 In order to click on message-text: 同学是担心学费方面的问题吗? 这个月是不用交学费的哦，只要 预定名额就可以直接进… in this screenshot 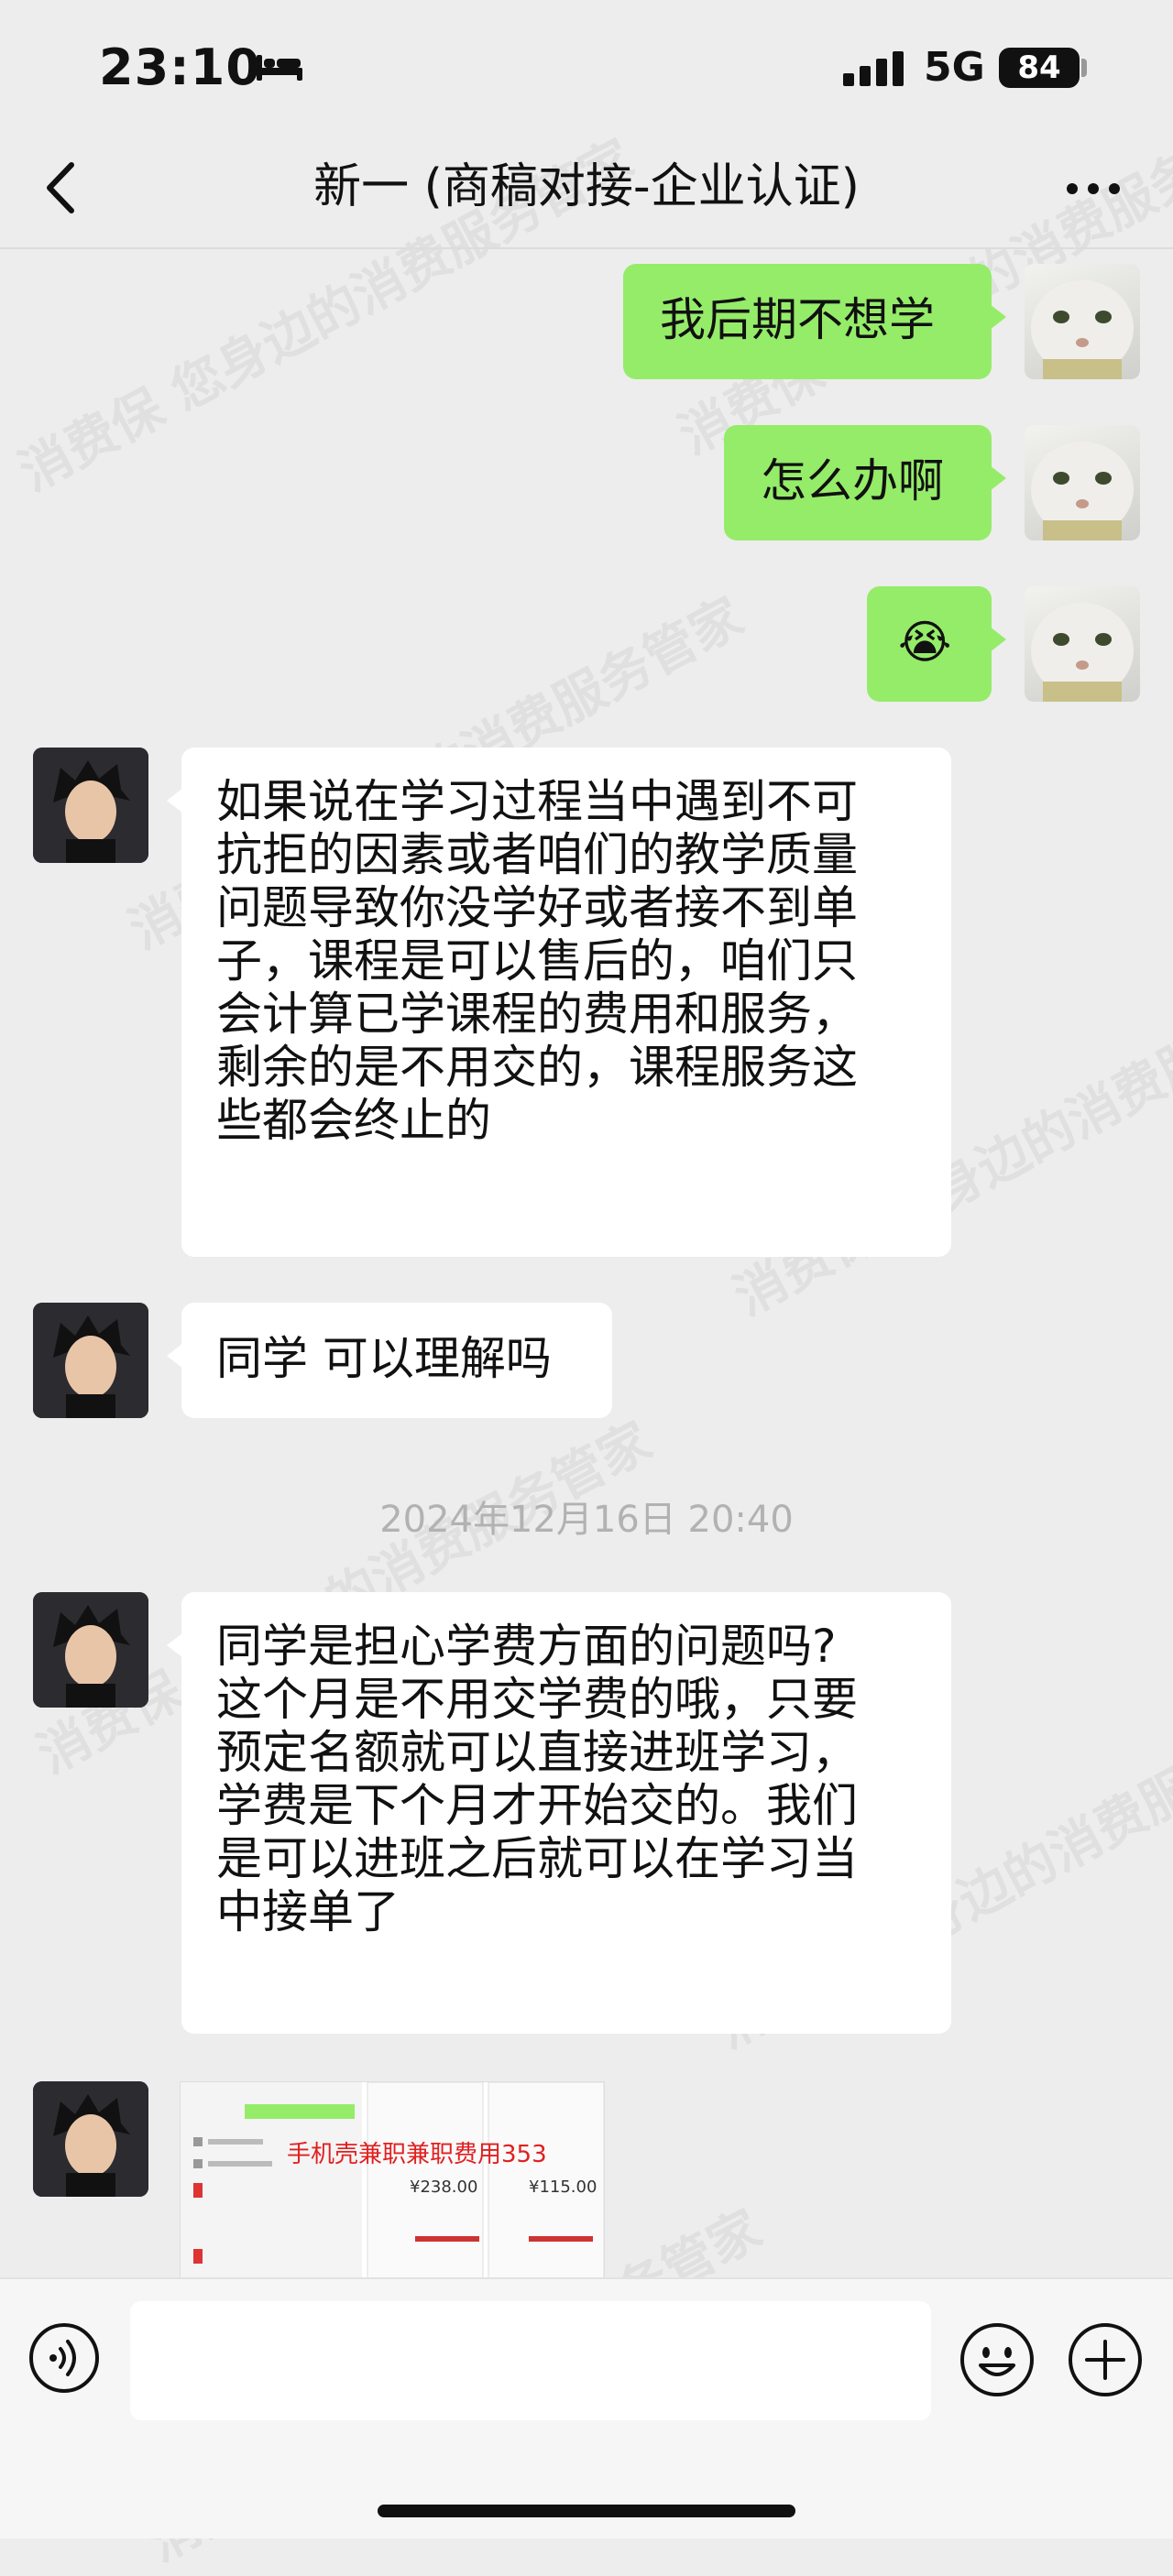, I will do `click(537, 1779)`.